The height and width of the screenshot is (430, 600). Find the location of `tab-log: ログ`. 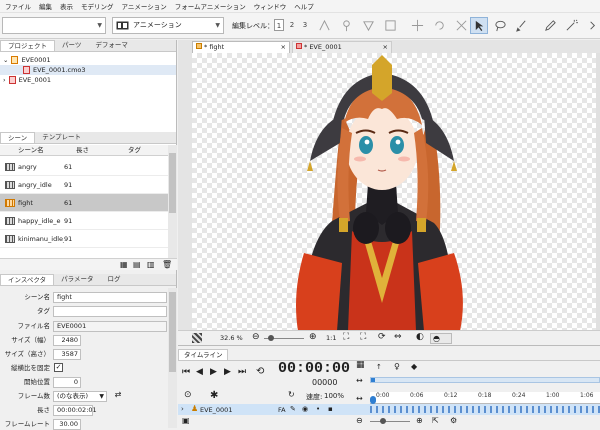

tab-log: ログ is located at coordinates (113, 279).